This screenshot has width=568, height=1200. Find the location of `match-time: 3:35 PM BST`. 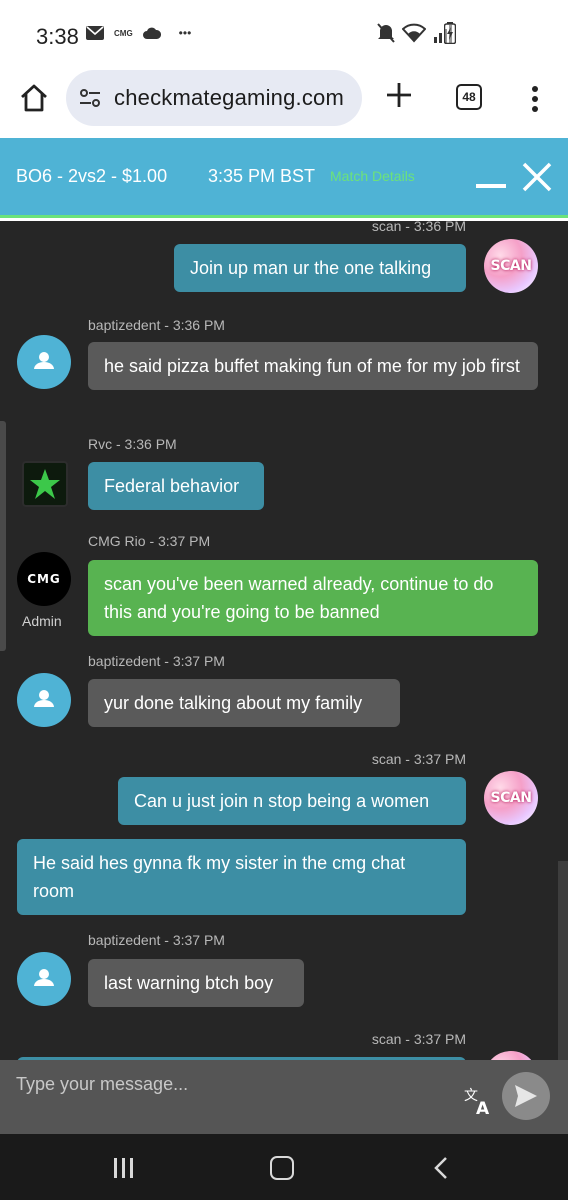

match-time: 3:35 PM BST is located at coordinates (262, 176).